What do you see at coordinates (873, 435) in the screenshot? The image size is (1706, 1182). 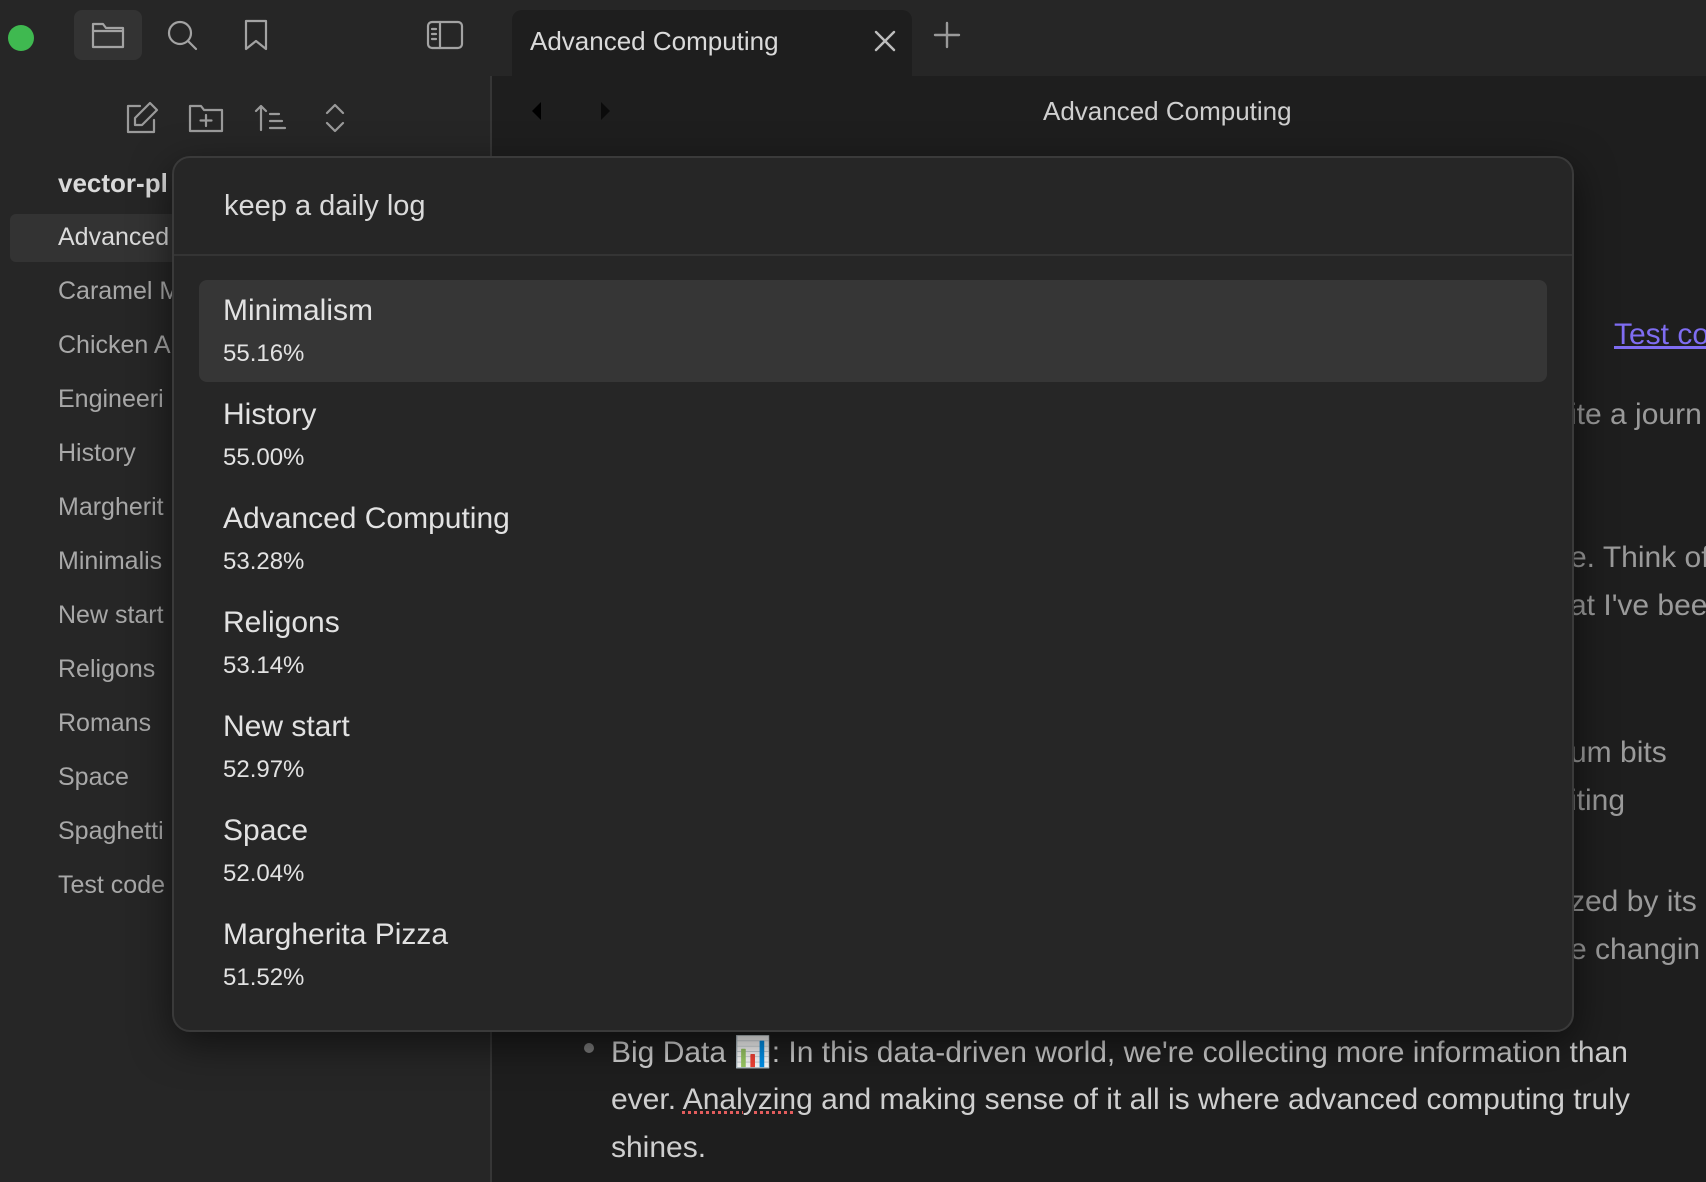 I see `search-result-item: History 55.00%` at bounding box center [873, 435].